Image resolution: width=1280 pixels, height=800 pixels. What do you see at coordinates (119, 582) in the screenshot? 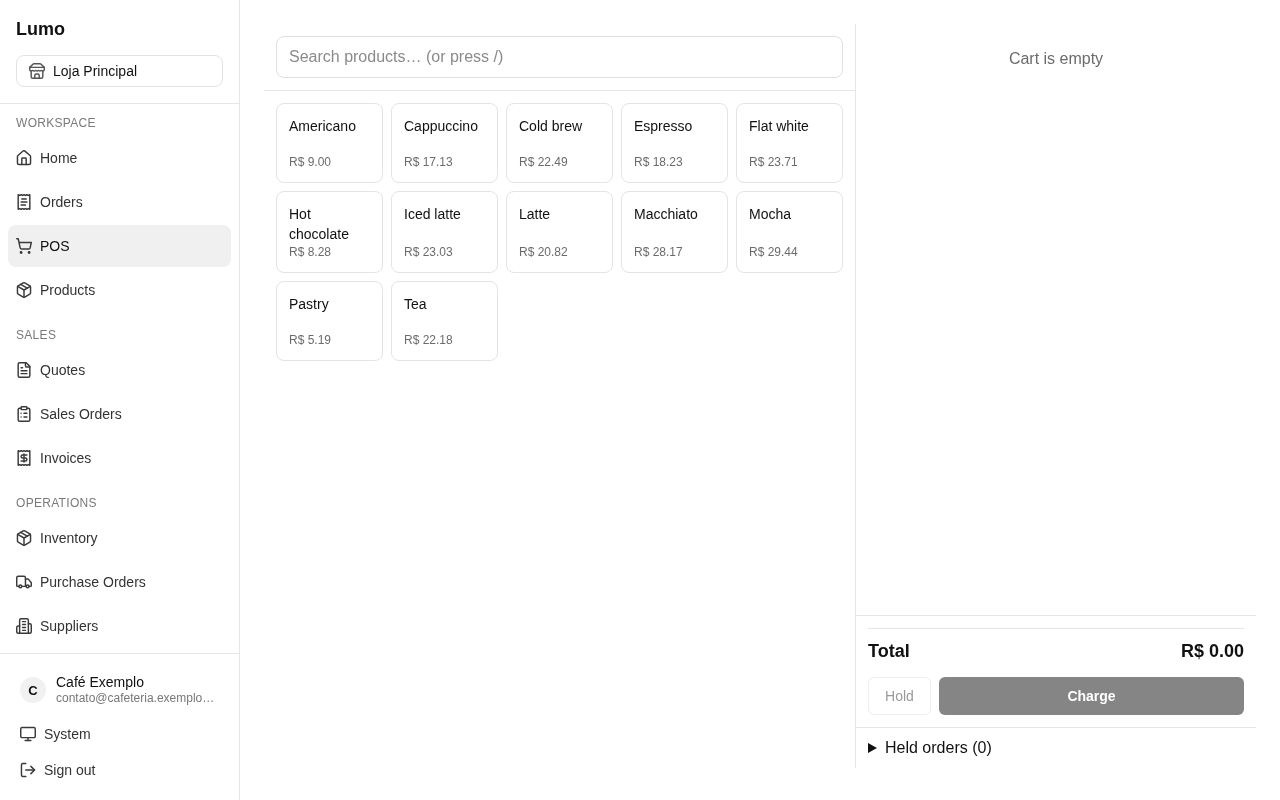
I see `nav-item: Purchase Orders` at bounding box center [119, 582].